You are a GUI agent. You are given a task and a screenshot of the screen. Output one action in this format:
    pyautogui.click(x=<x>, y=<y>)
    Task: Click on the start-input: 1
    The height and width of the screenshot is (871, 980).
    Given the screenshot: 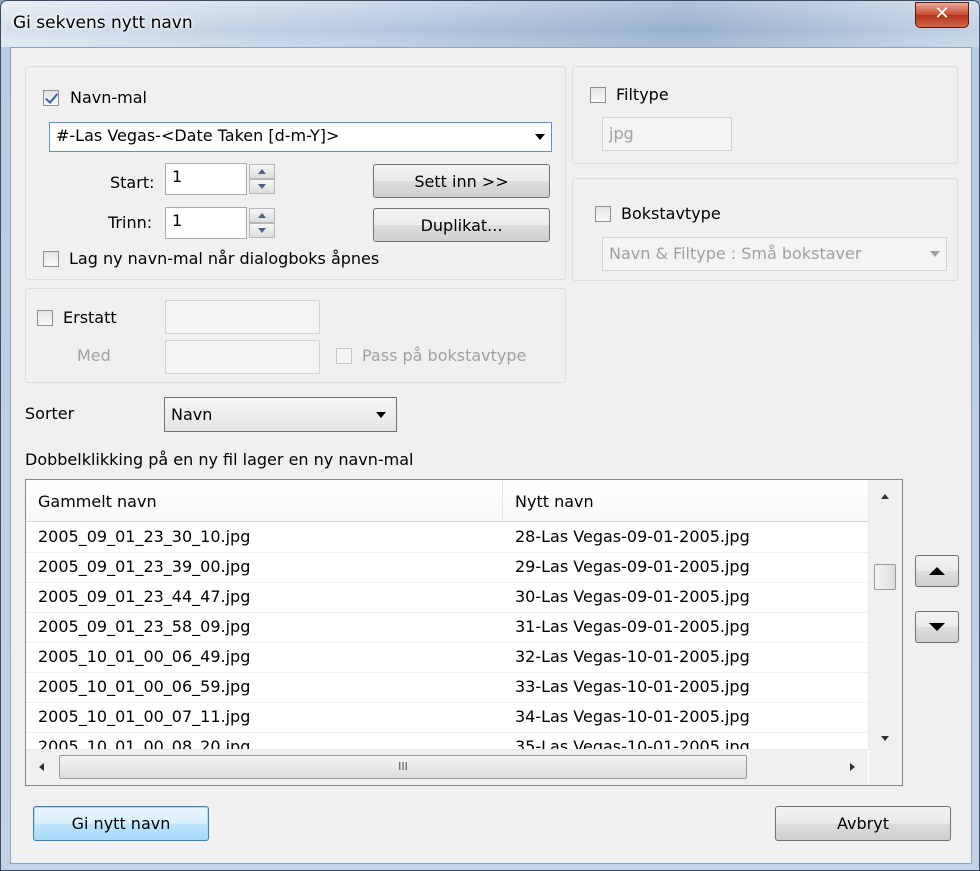 What is the action you would take?
    pyautogui.click(x=206, y=179)
    